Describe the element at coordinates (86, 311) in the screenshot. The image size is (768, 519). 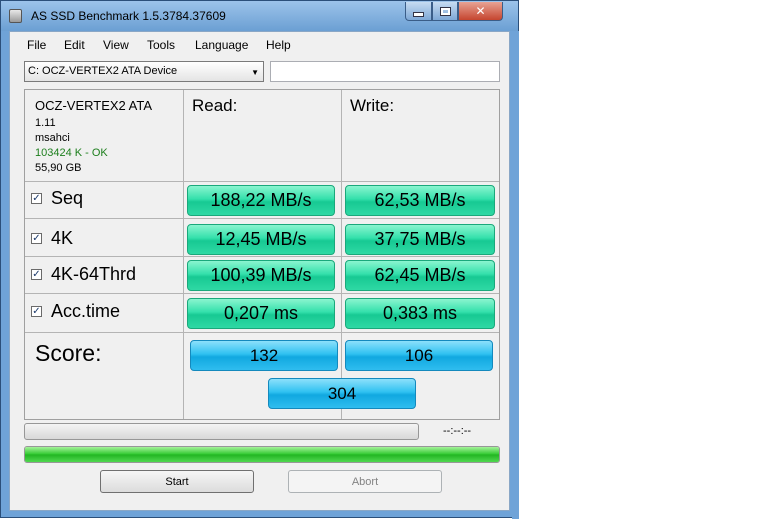
I see `test-acc-time-label: Acc.time` at that location.